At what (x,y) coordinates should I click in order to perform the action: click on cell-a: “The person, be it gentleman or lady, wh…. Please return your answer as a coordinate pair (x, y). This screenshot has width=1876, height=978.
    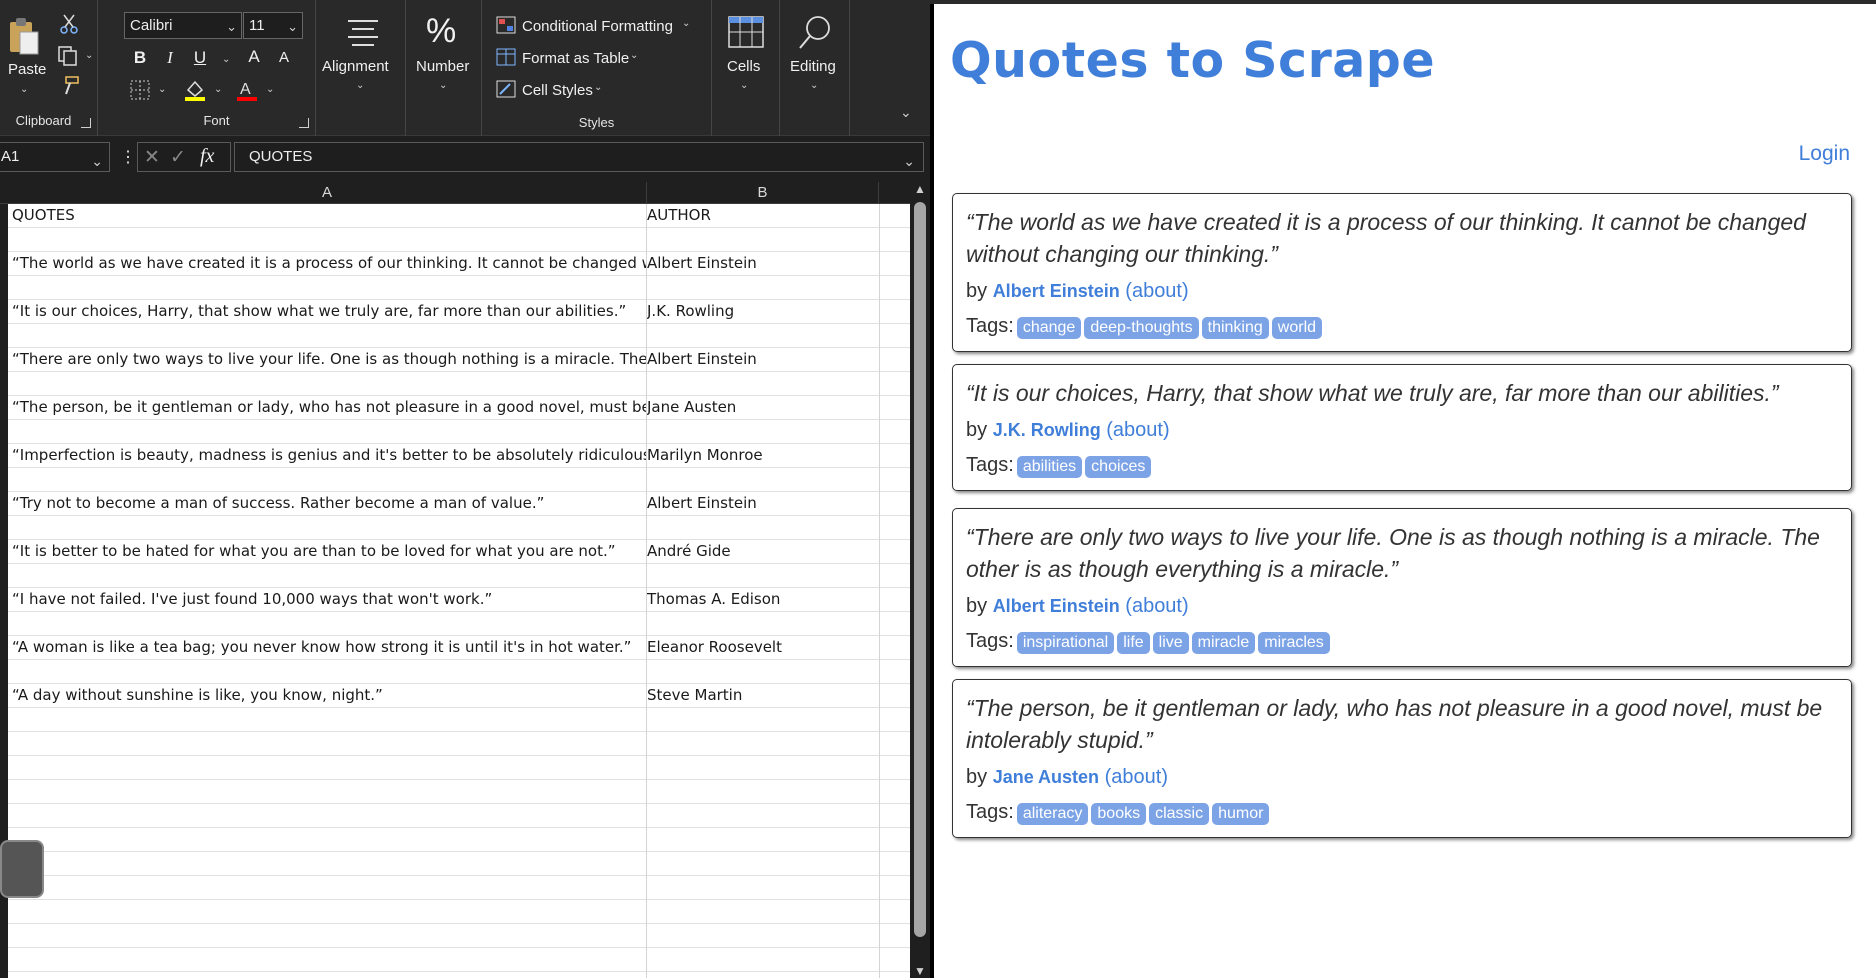
    Looking at the image, I should click on (329, 407).